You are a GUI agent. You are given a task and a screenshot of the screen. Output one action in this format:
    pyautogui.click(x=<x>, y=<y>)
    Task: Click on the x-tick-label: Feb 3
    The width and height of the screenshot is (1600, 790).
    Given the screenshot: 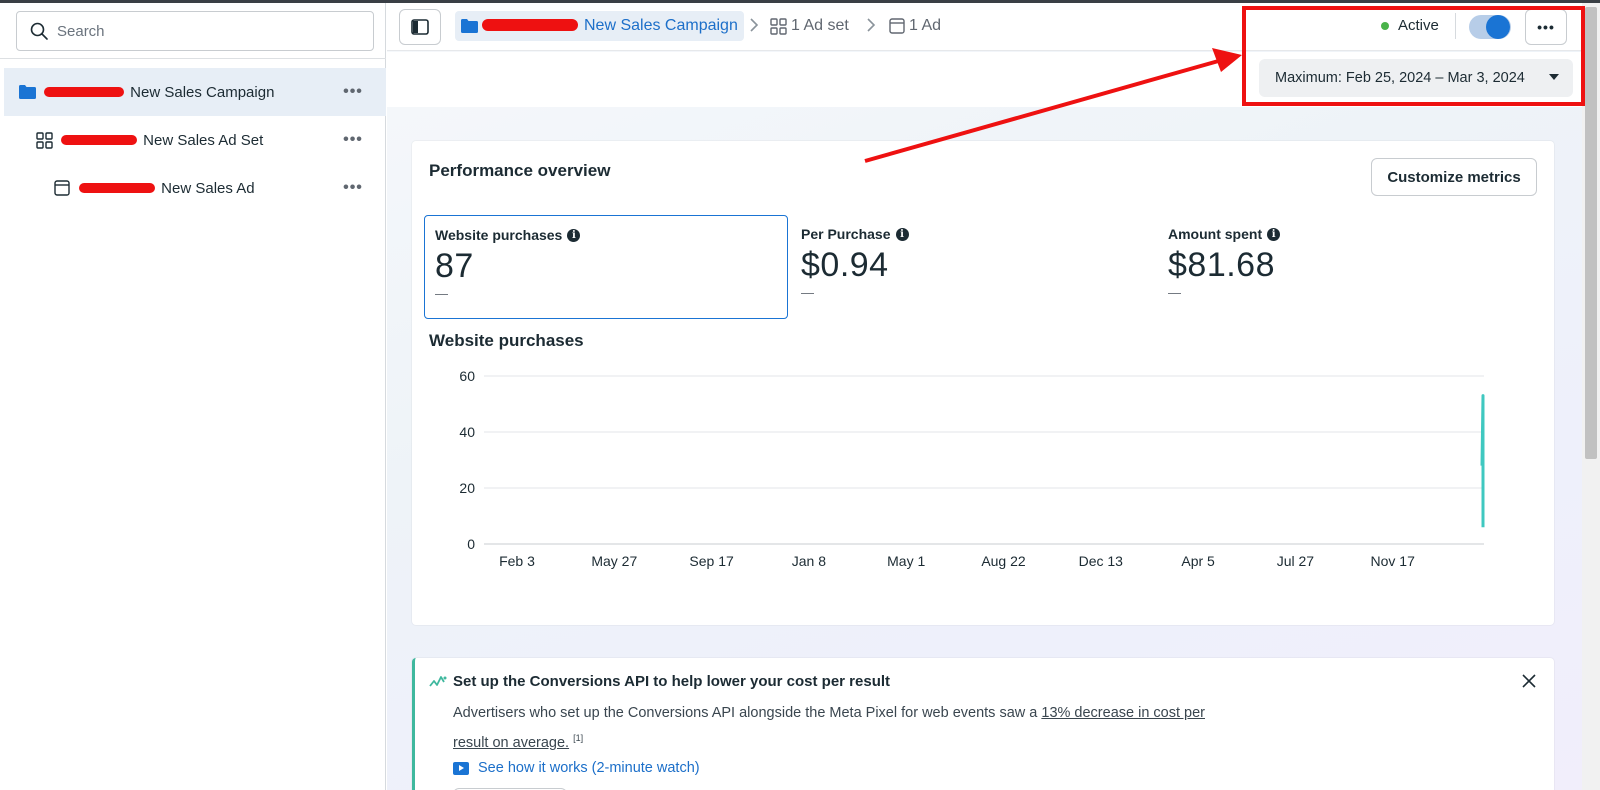 What is the action you would take?
    pyautogui.click(x=517, y=561)
    